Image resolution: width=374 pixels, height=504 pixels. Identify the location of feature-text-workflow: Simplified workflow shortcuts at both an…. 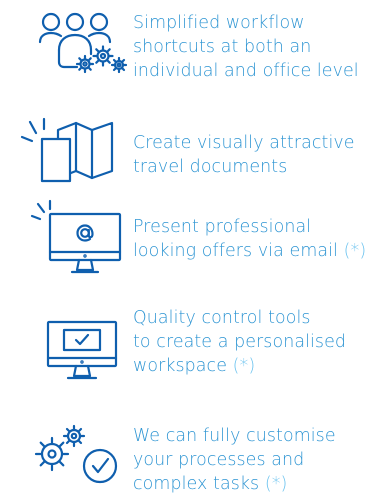
(246, 47).